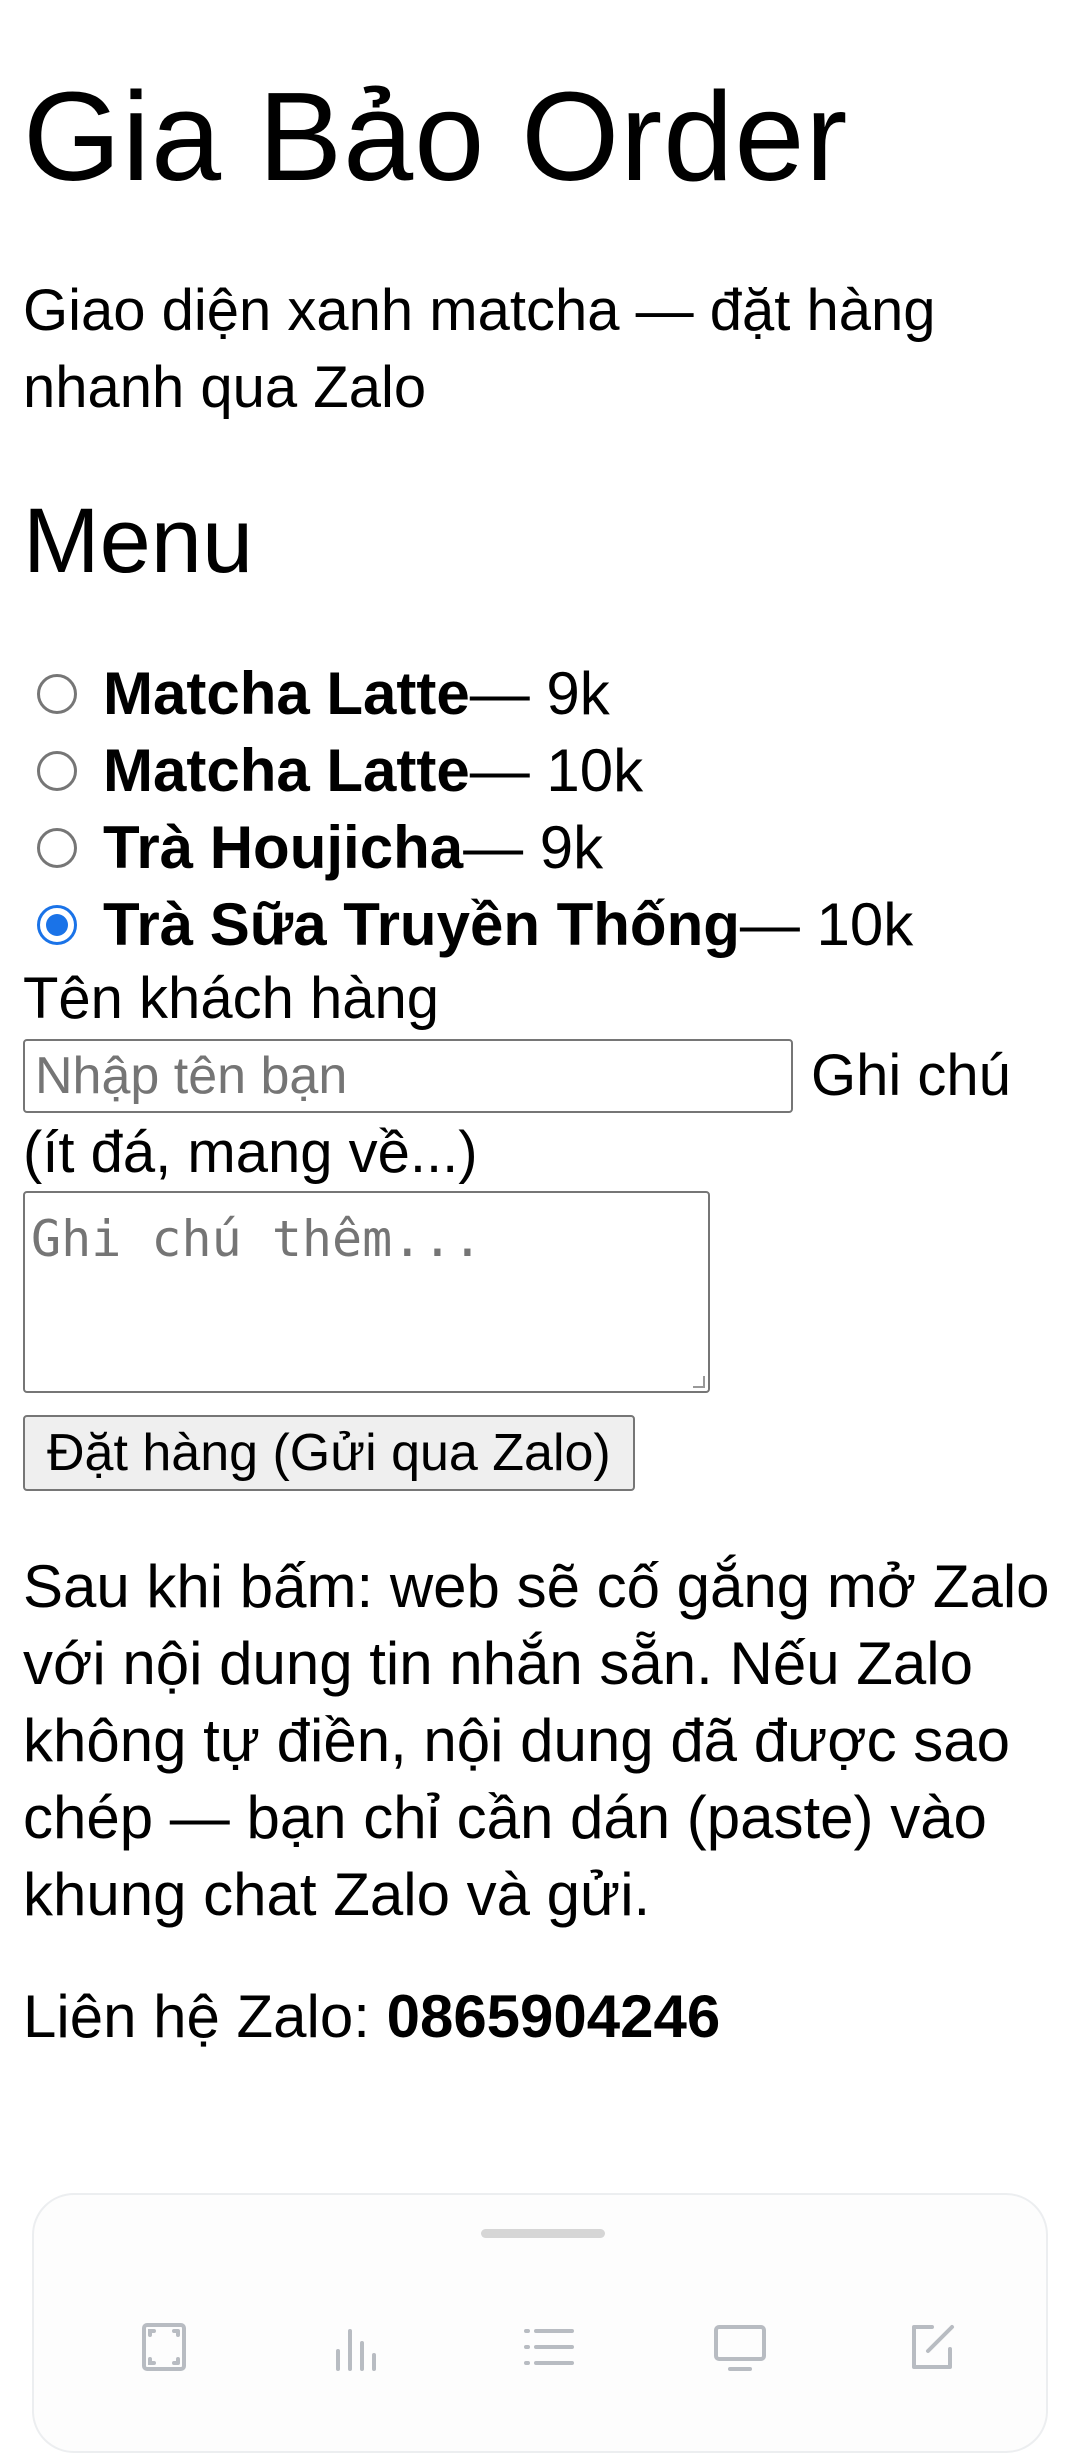 Image resolution: width=1080 pixels, height=2453 pixels. Describe the element at coordinates (740, 2347) in the screenshot. I see `monitor-icon` at that location.